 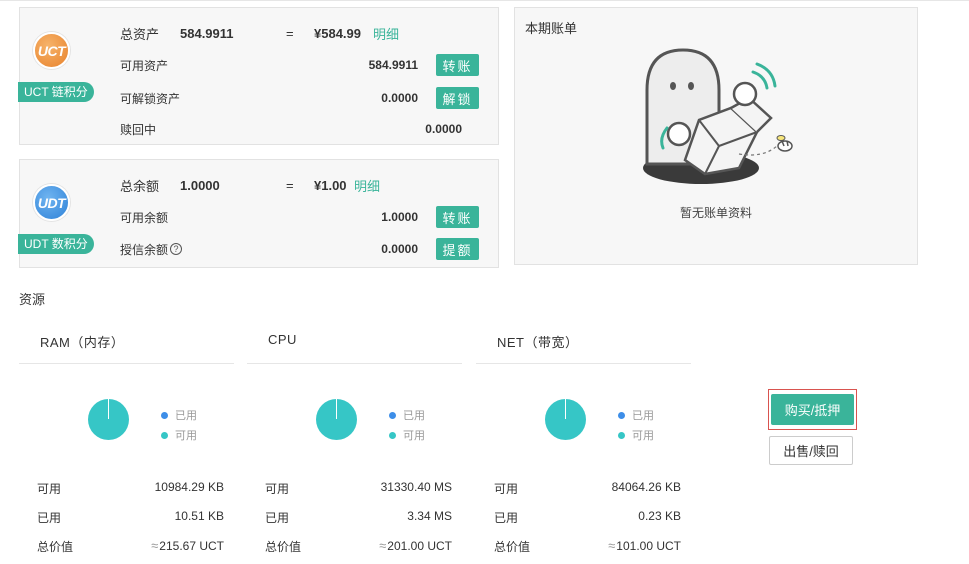 I want to click on help-icon: ?, so click(x=176, y=249).